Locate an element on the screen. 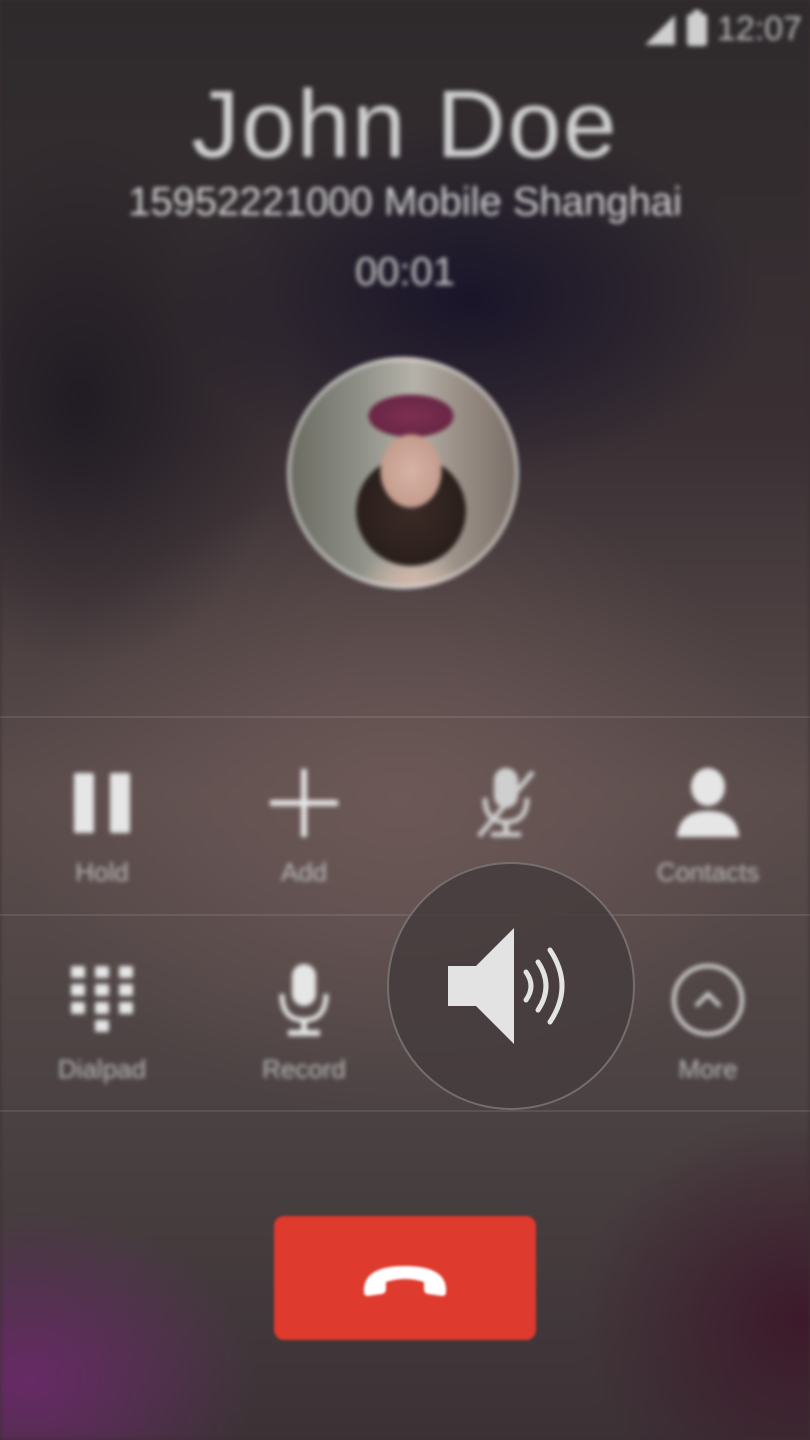  record-button: Record is located at coordinates (304, 1022).